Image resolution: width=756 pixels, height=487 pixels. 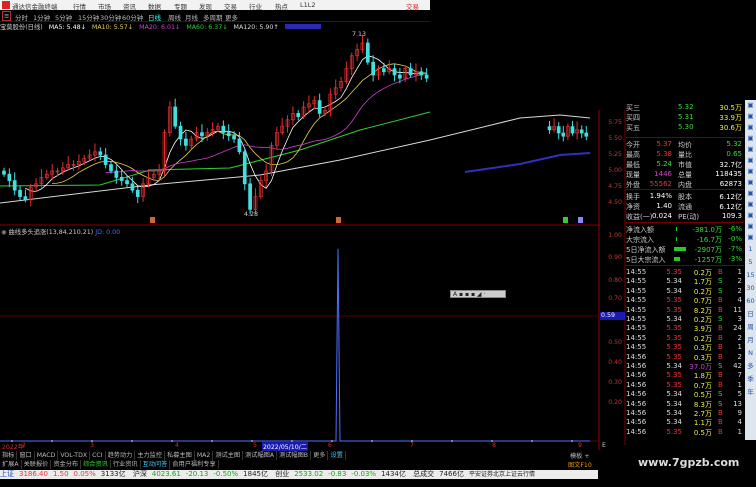 What do you see at coordinates (204, 455) in the screenshot?
I see `indicator-tab: MA2` at bounding box center [204, 455].